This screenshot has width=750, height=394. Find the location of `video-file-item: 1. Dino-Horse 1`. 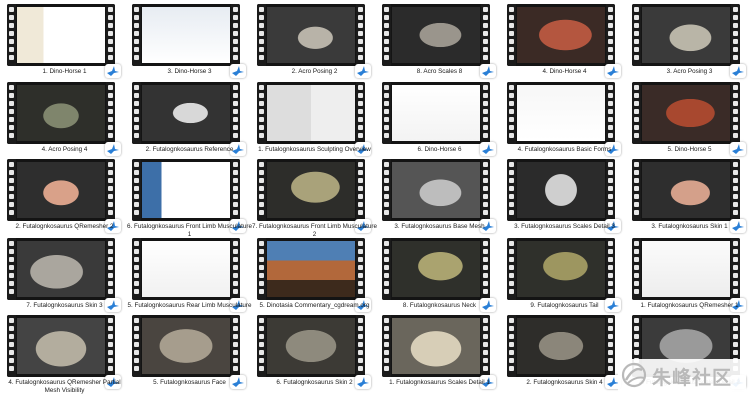

video-file-item: 1. Dino-Horse 1 is located at coordinates (64, 41).